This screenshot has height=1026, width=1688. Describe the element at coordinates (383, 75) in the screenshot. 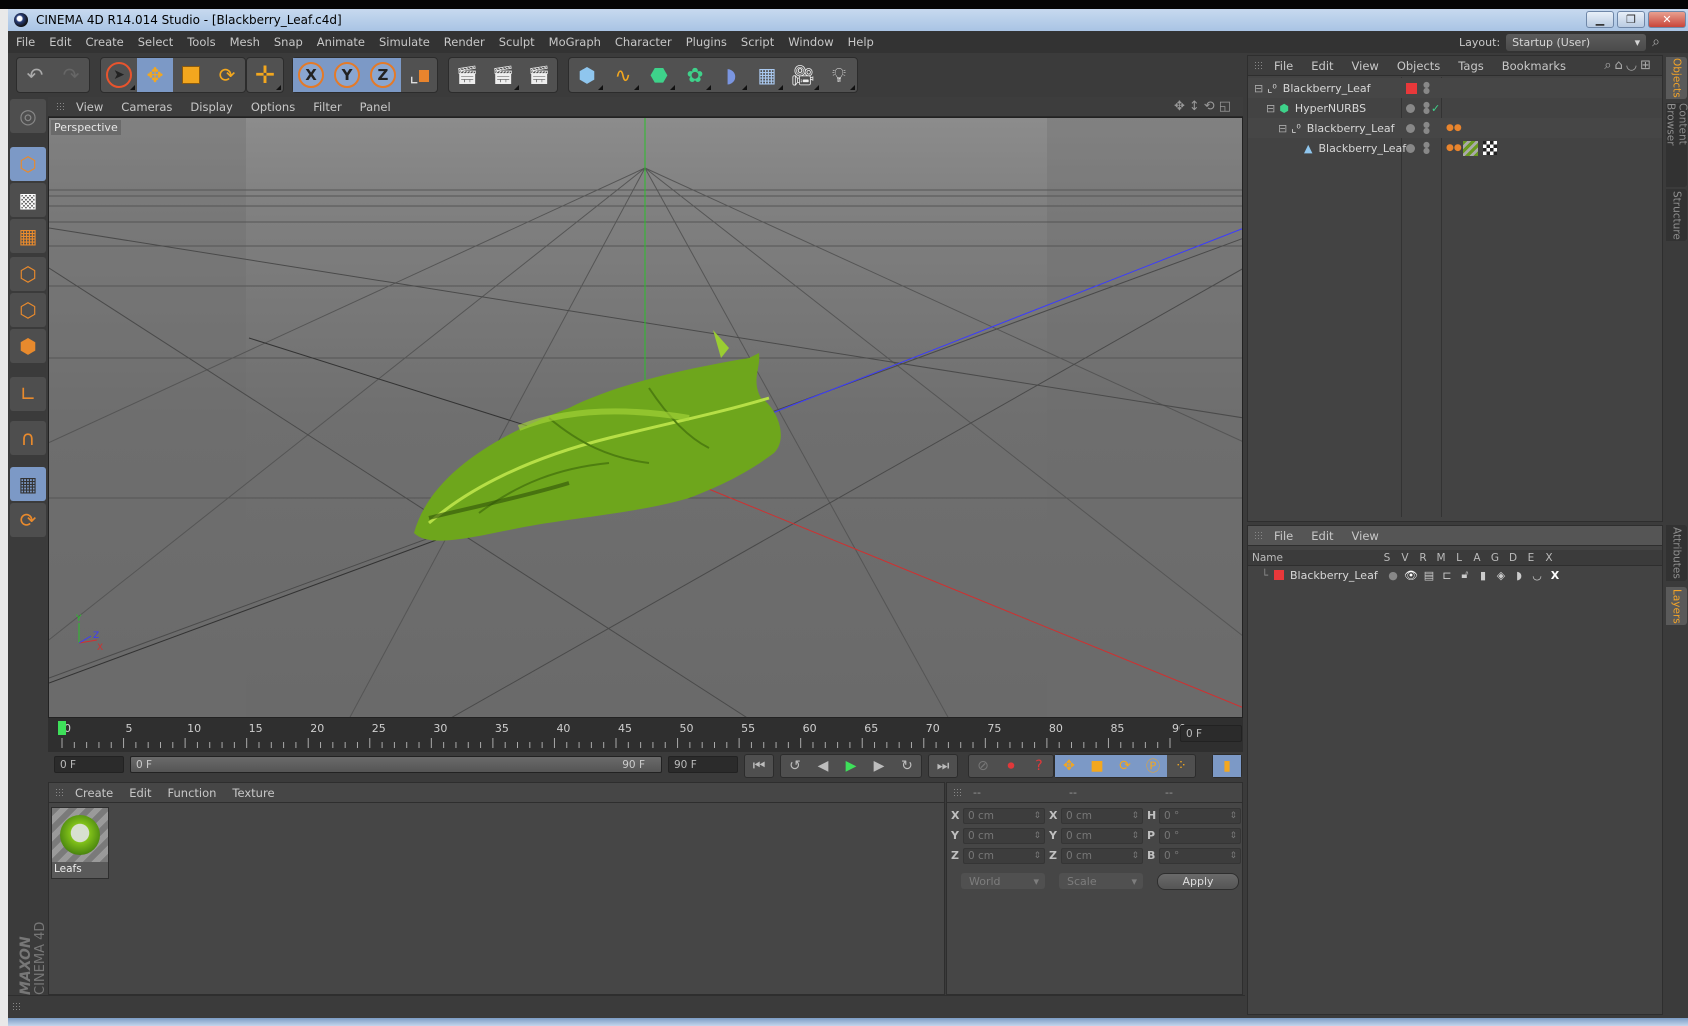

I see `z-axis-button: Z` at that location.